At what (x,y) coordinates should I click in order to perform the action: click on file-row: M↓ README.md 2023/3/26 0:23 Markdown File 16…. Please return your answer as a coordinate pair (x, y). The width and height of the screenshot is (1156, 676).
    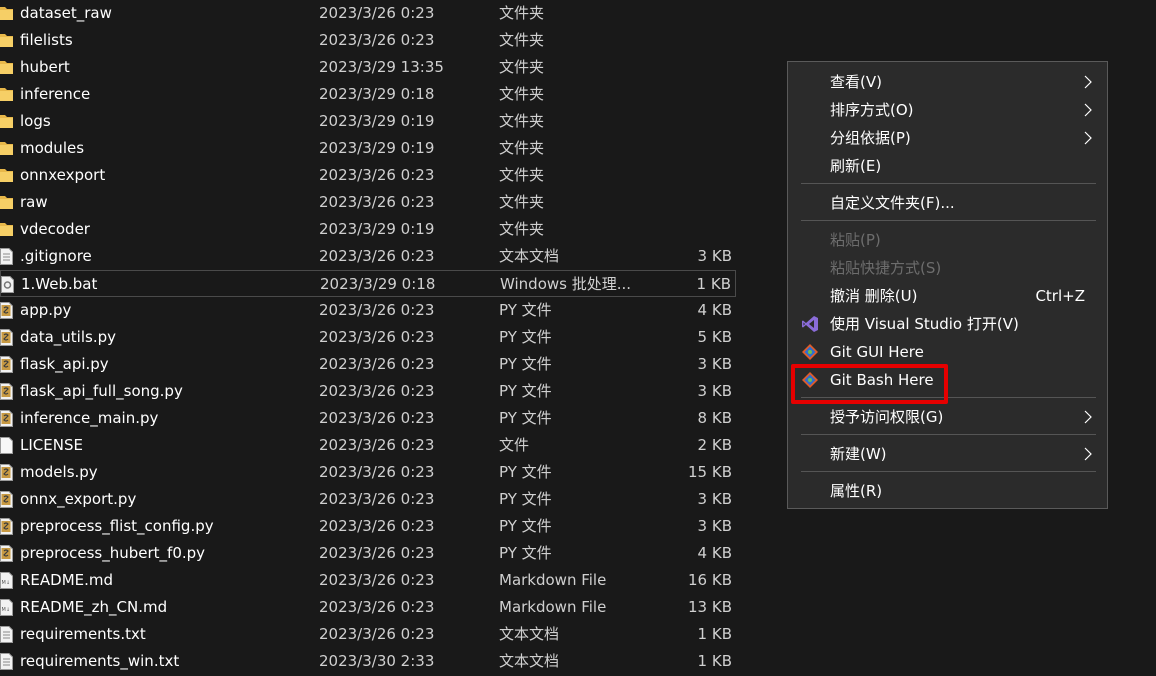
    Looking at the image, I should click on (368, 580).